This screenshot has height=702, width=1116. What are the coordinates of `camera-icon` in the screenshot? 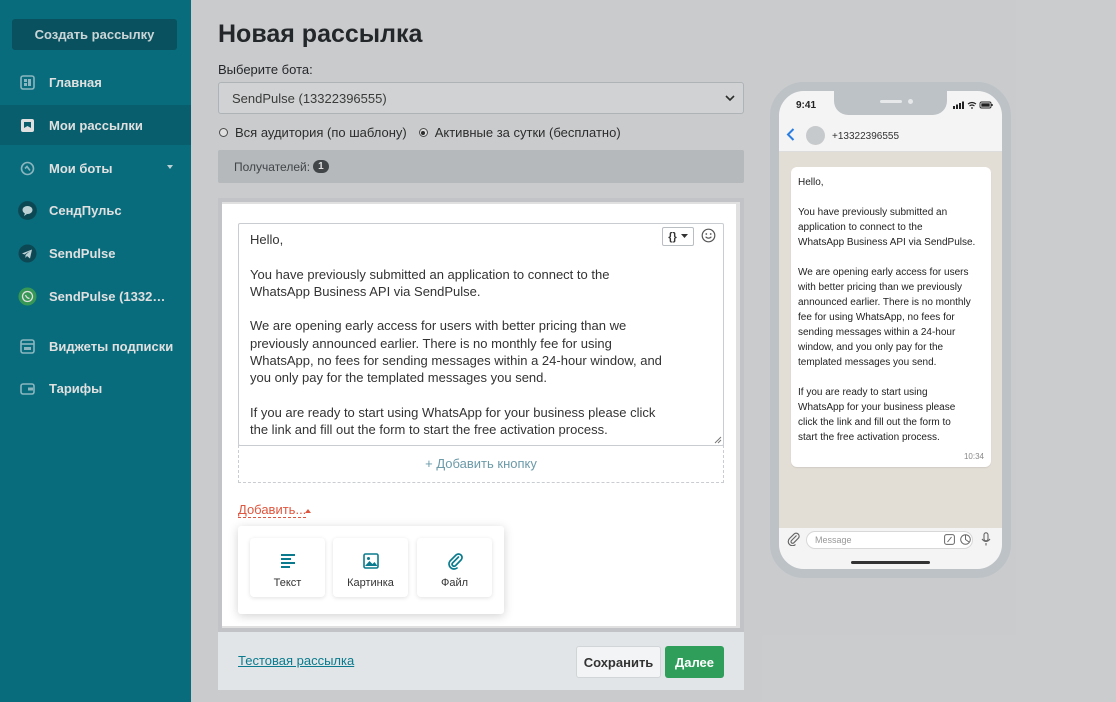 It's located at (965, 539).